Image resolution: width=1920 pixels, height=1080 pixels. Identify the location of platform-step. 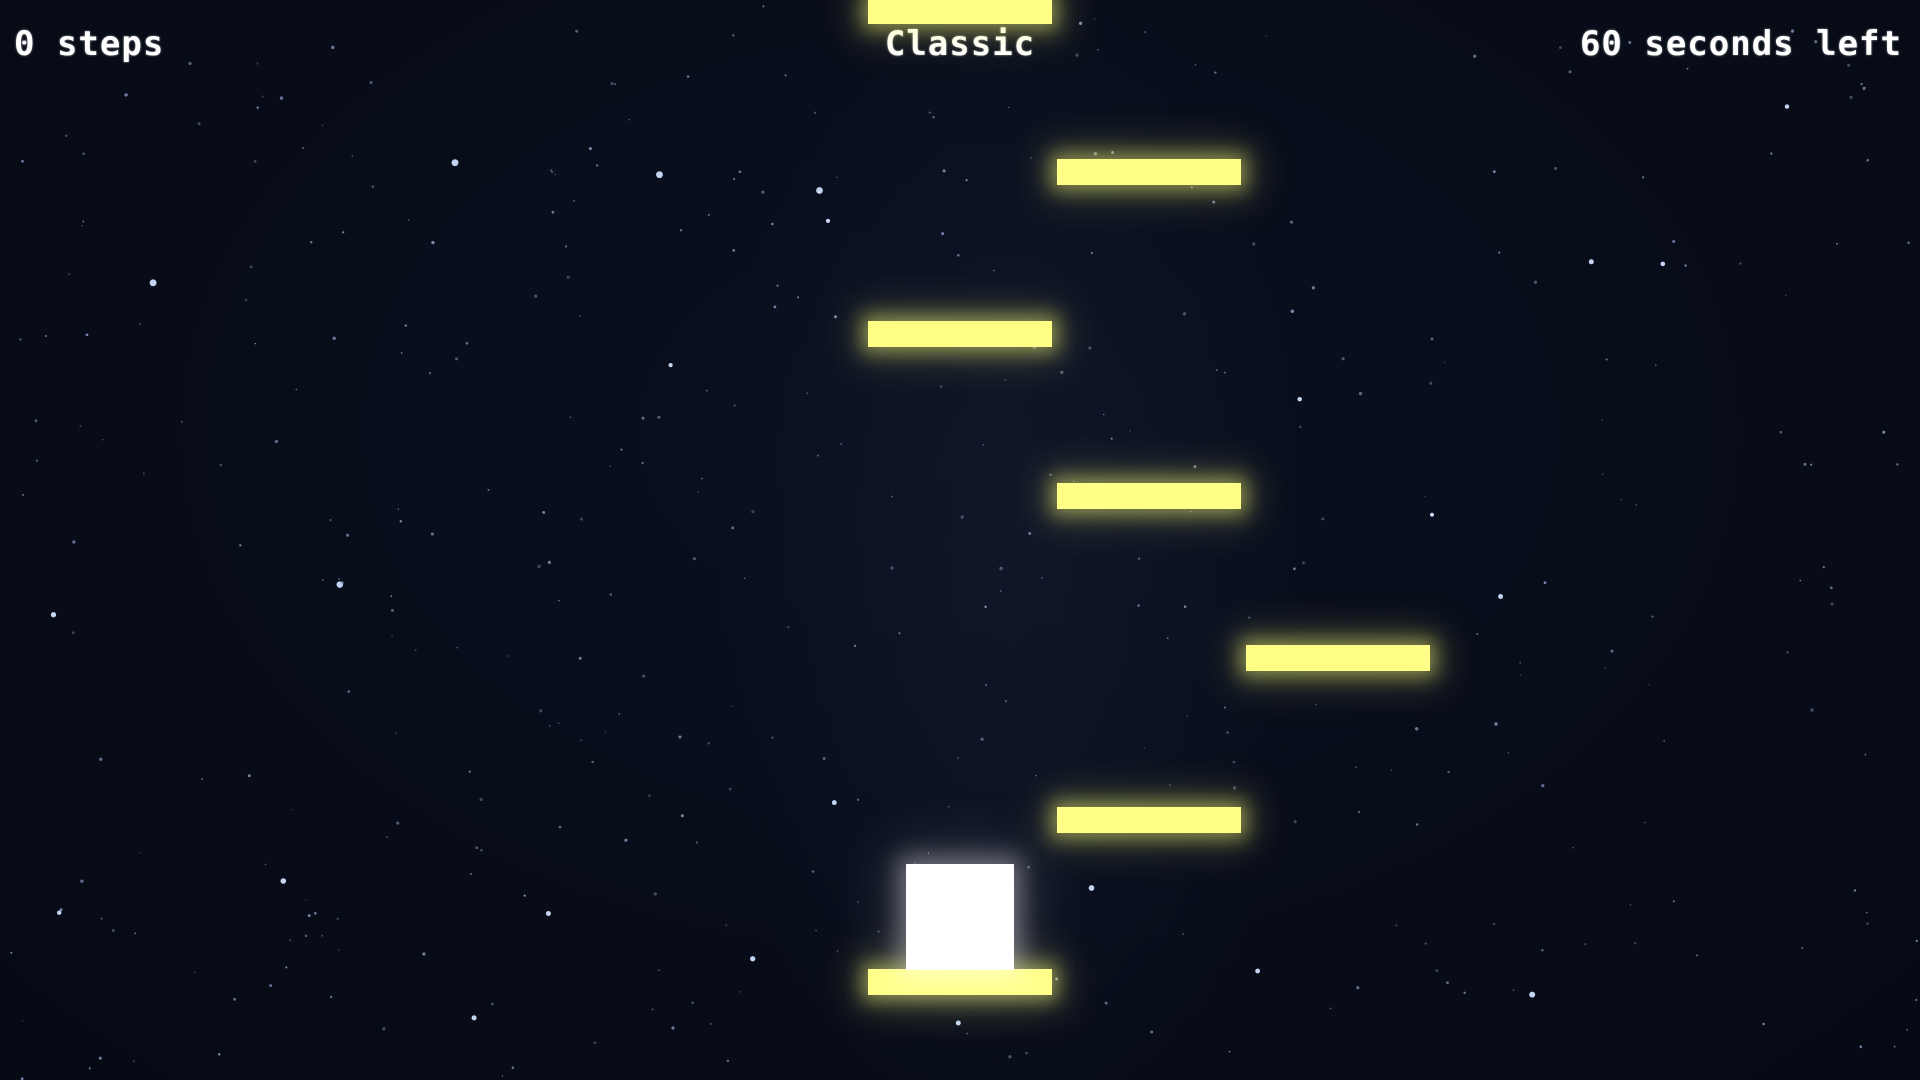
(960, 334).